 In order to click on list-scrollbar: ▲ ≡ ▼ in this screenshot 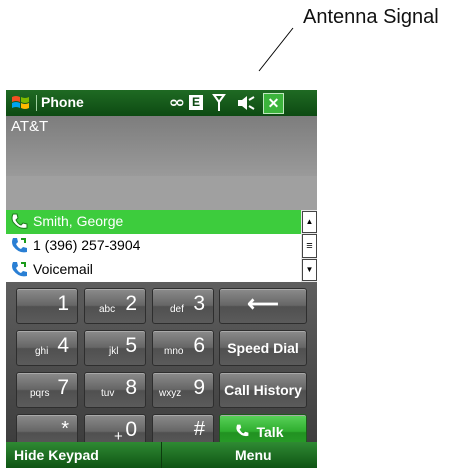, I will do `click(309, 246)`.